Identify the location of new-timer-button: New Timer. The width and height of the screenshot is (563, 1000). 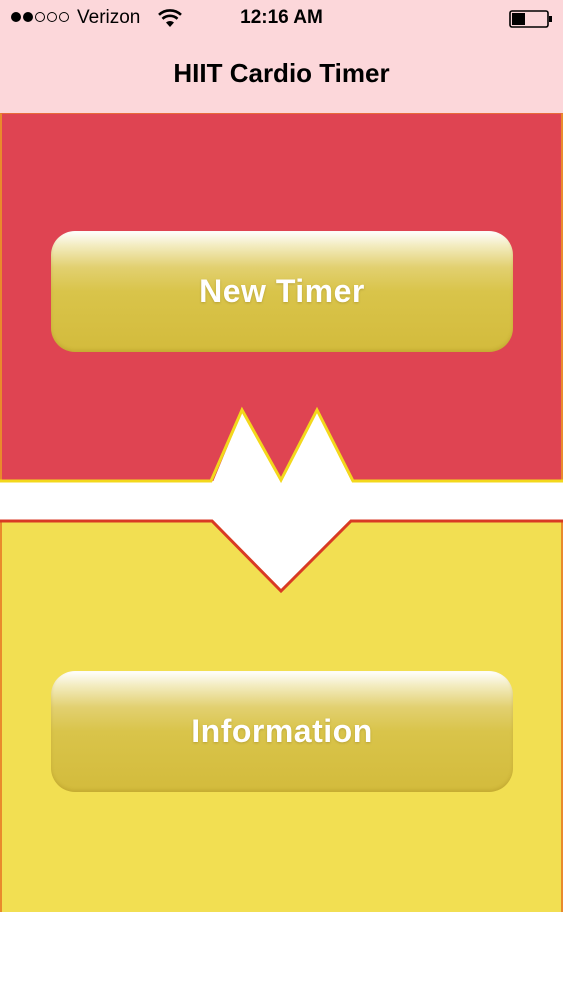
(282, 291).